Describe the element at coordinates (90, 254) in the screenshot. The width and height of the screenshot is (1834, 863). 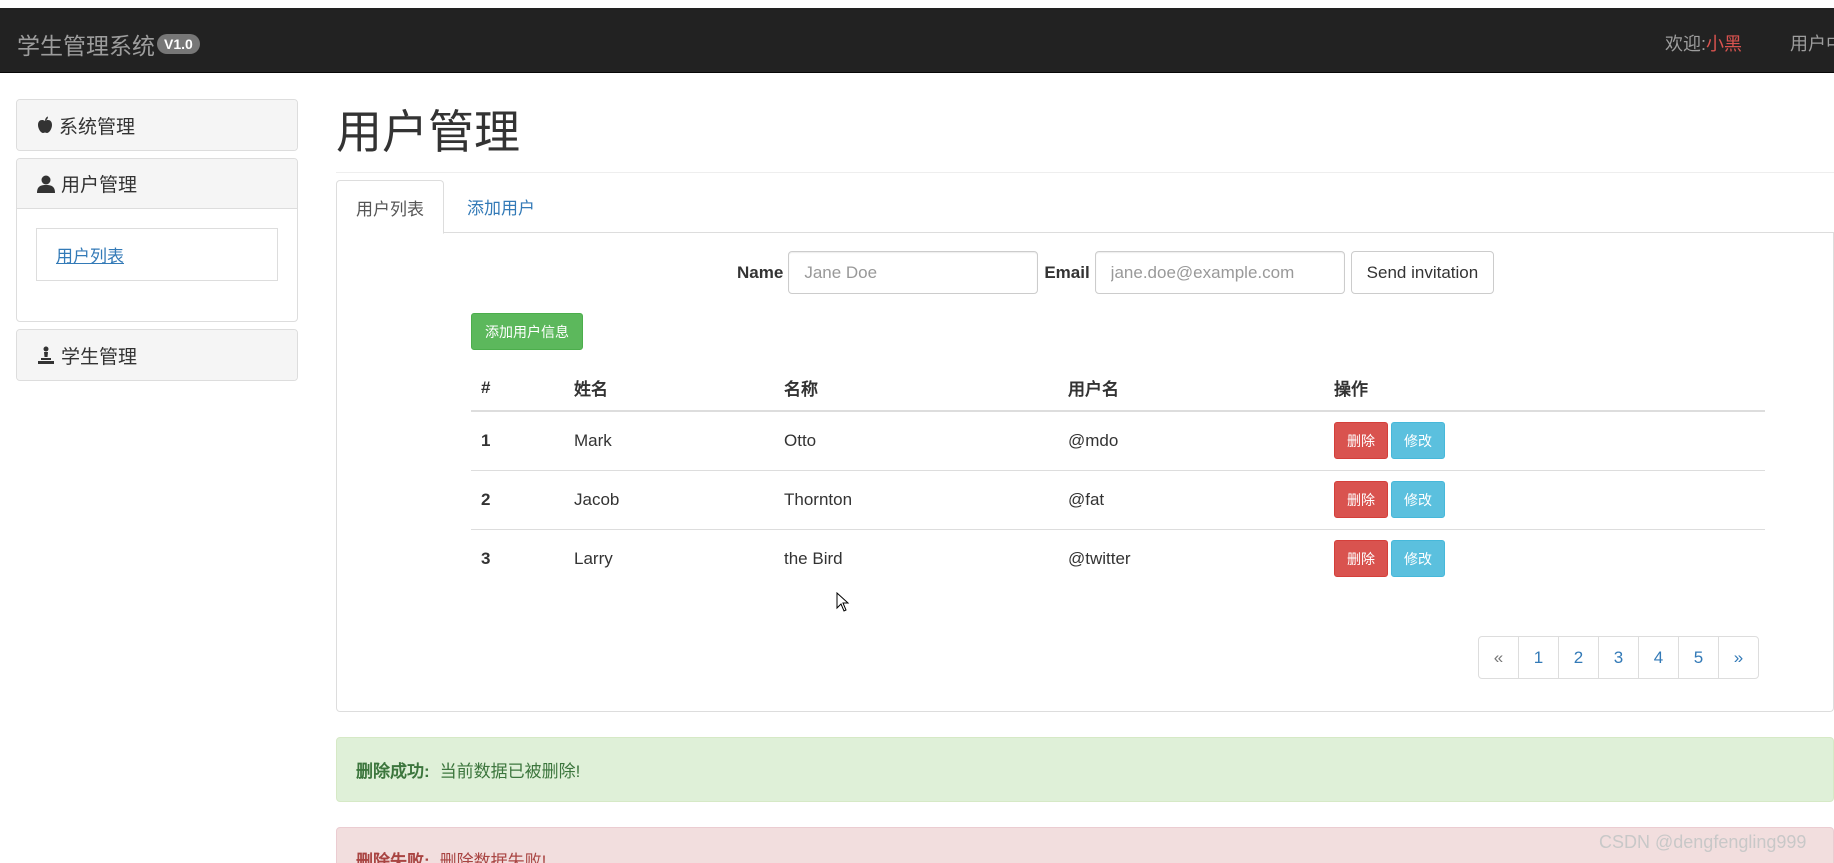
I see `user-list-link: 用户列表` at that location.